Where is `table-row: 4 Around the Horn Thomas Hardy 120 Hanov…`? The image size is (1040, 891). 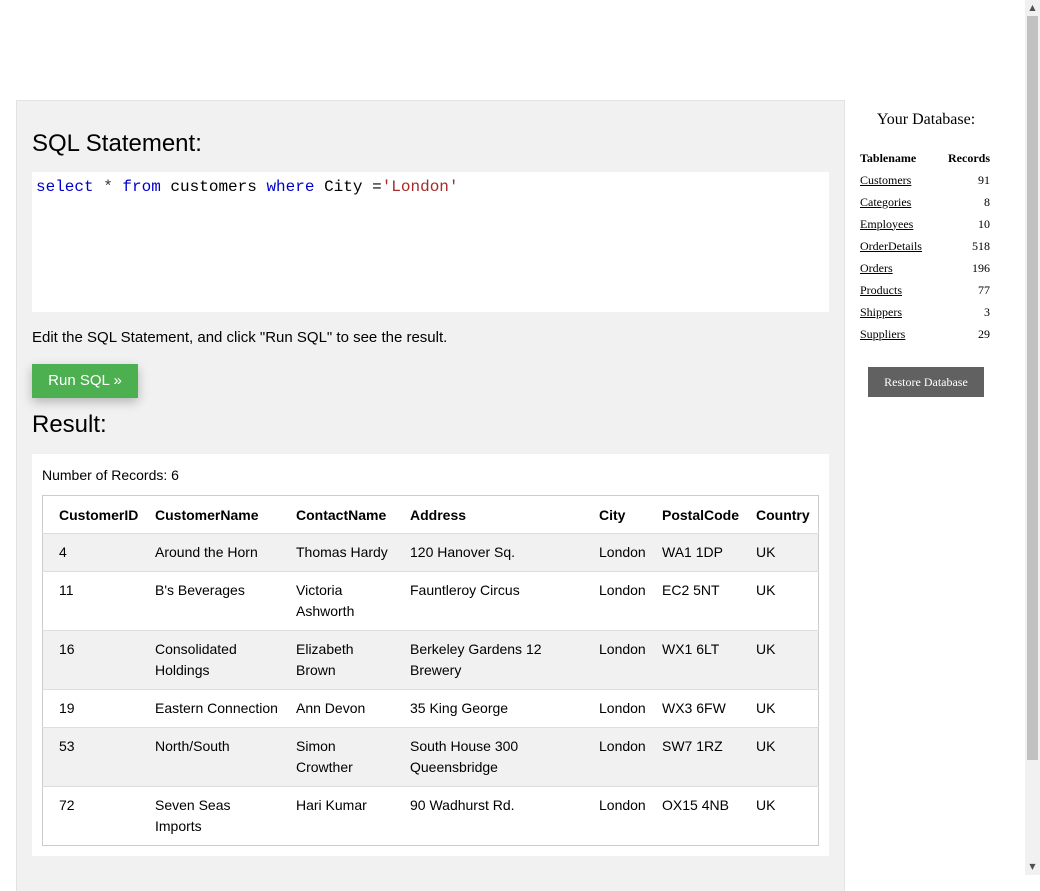 table-row: 4 Around the Horn Thomas Hardy 120 Hanov… is located at coordinates (430, 552).